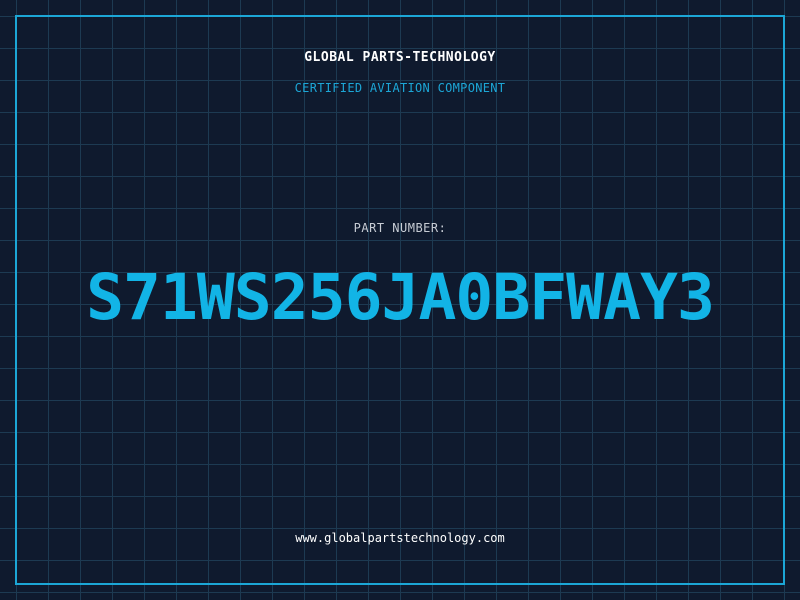  Describe the element at coordinates (400, 228) in the screenshot. I see `part-number-label: PART NUMBER:` at that location.